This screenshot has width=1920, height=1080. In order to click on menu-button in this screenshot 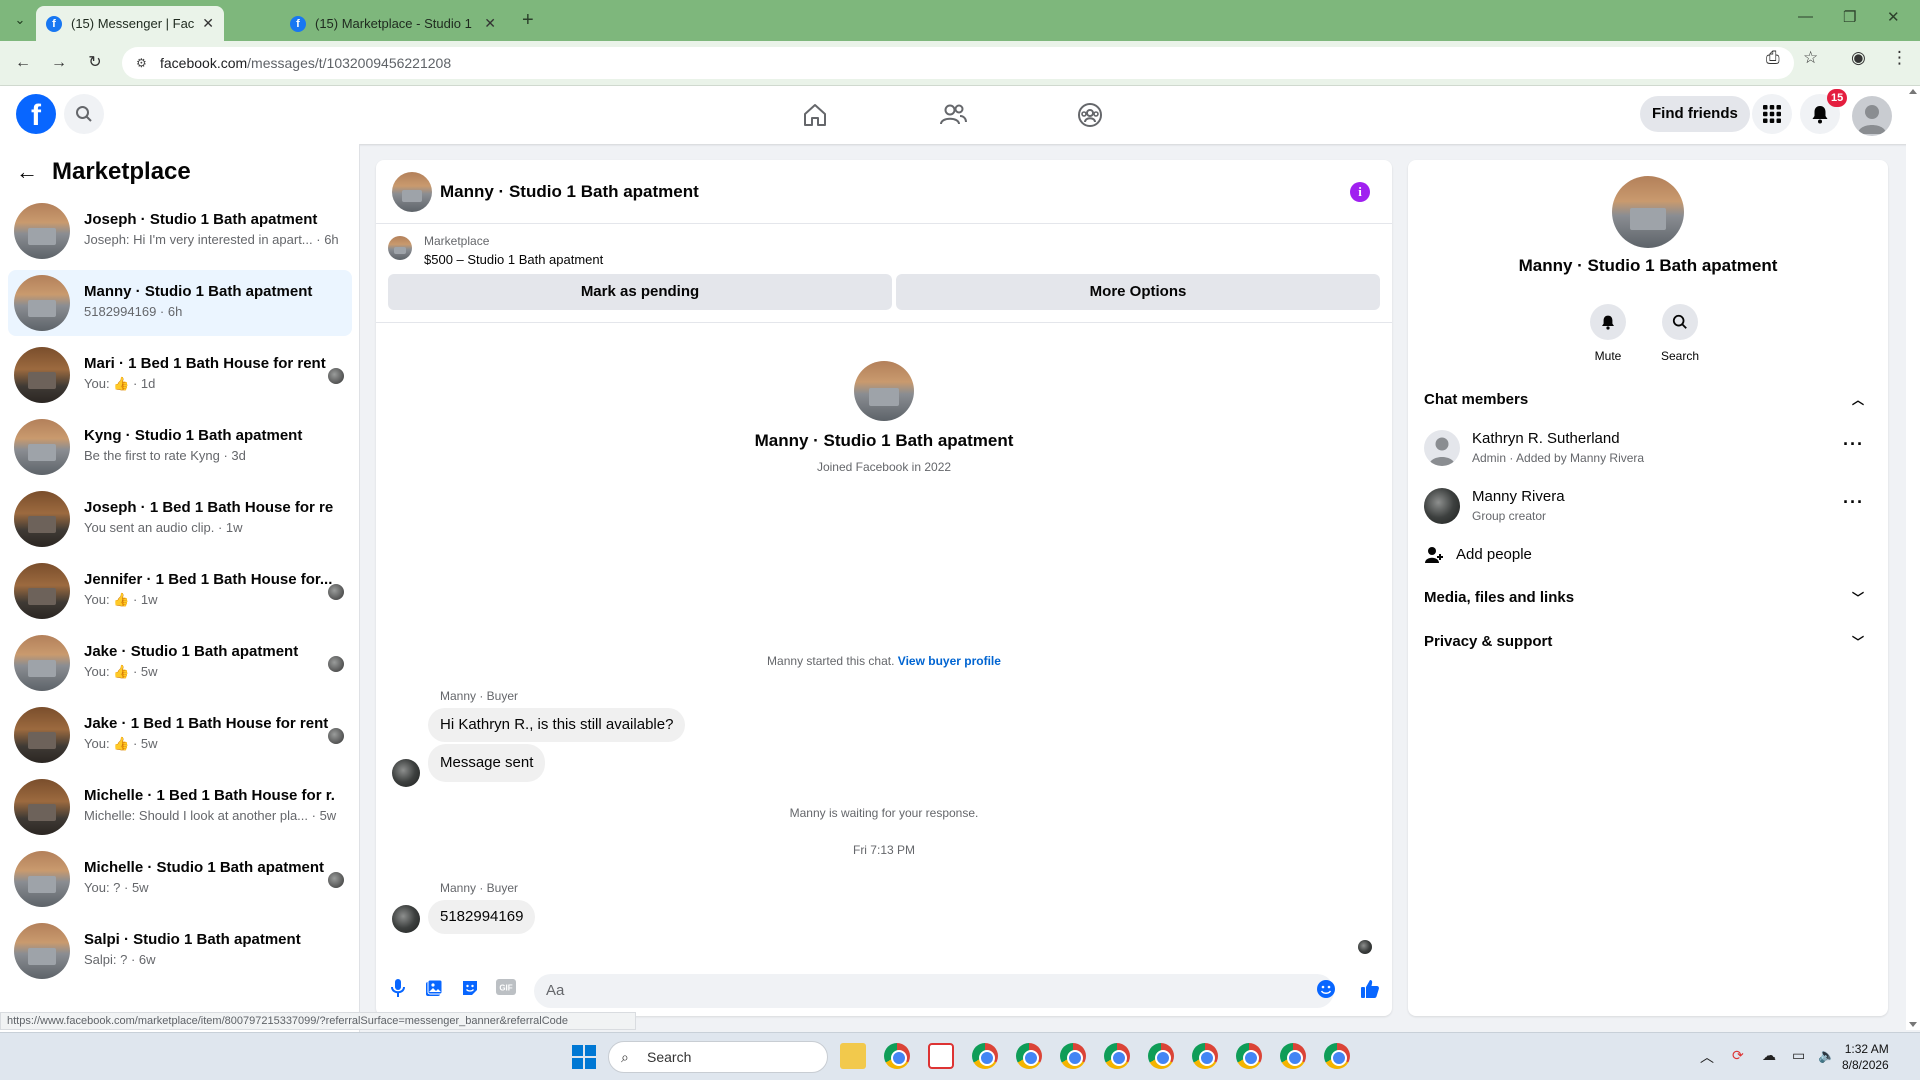, I will do `click(1772, 114)`.